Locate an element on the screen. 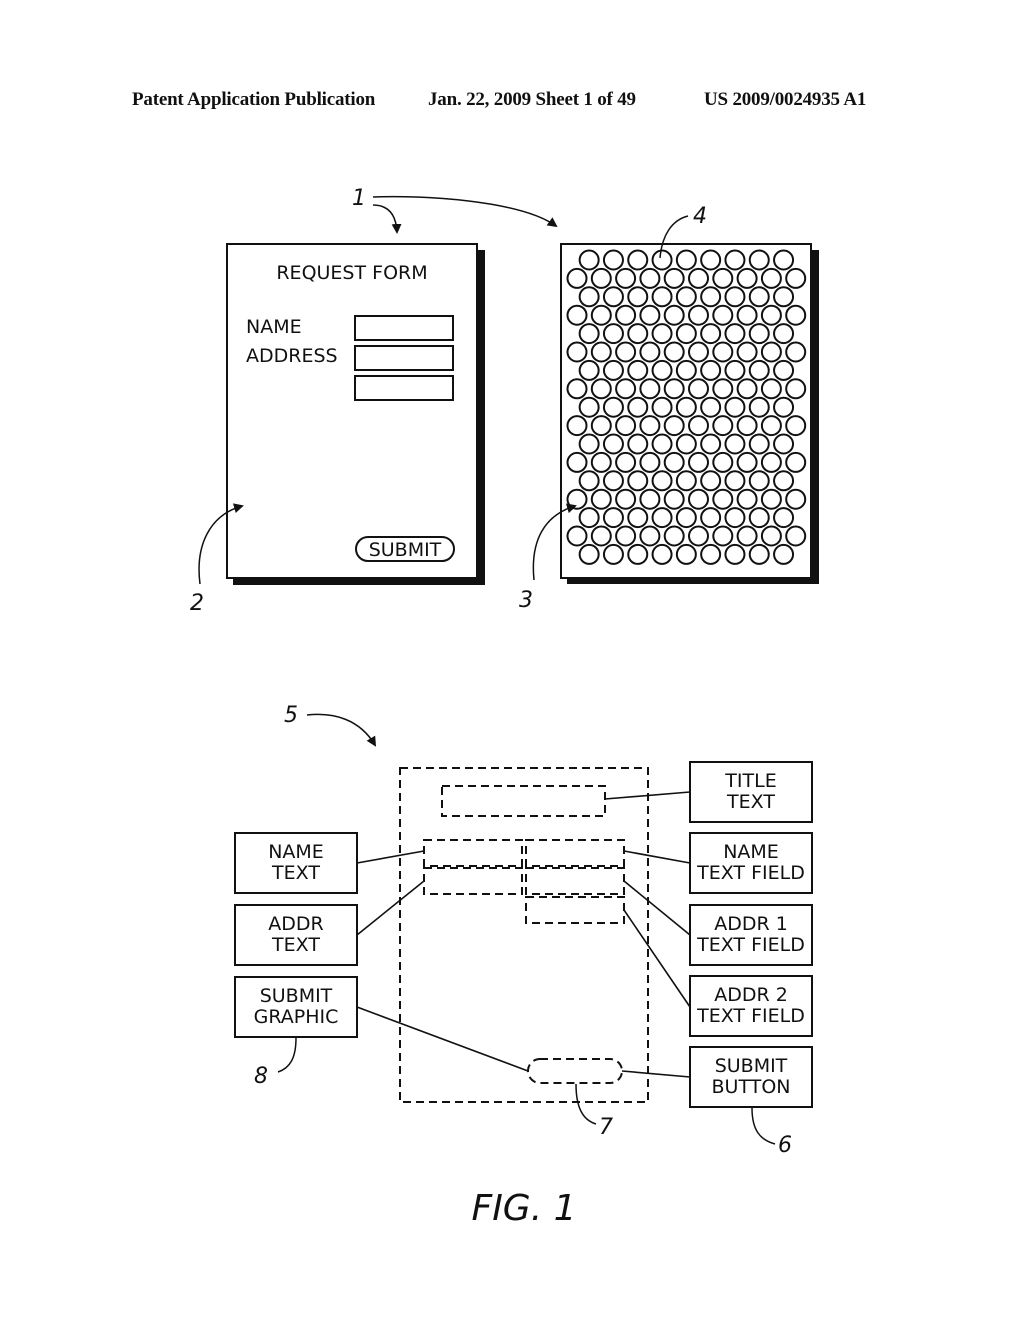  name-text-line-2: TEXT is located at coordinates (295, 873).